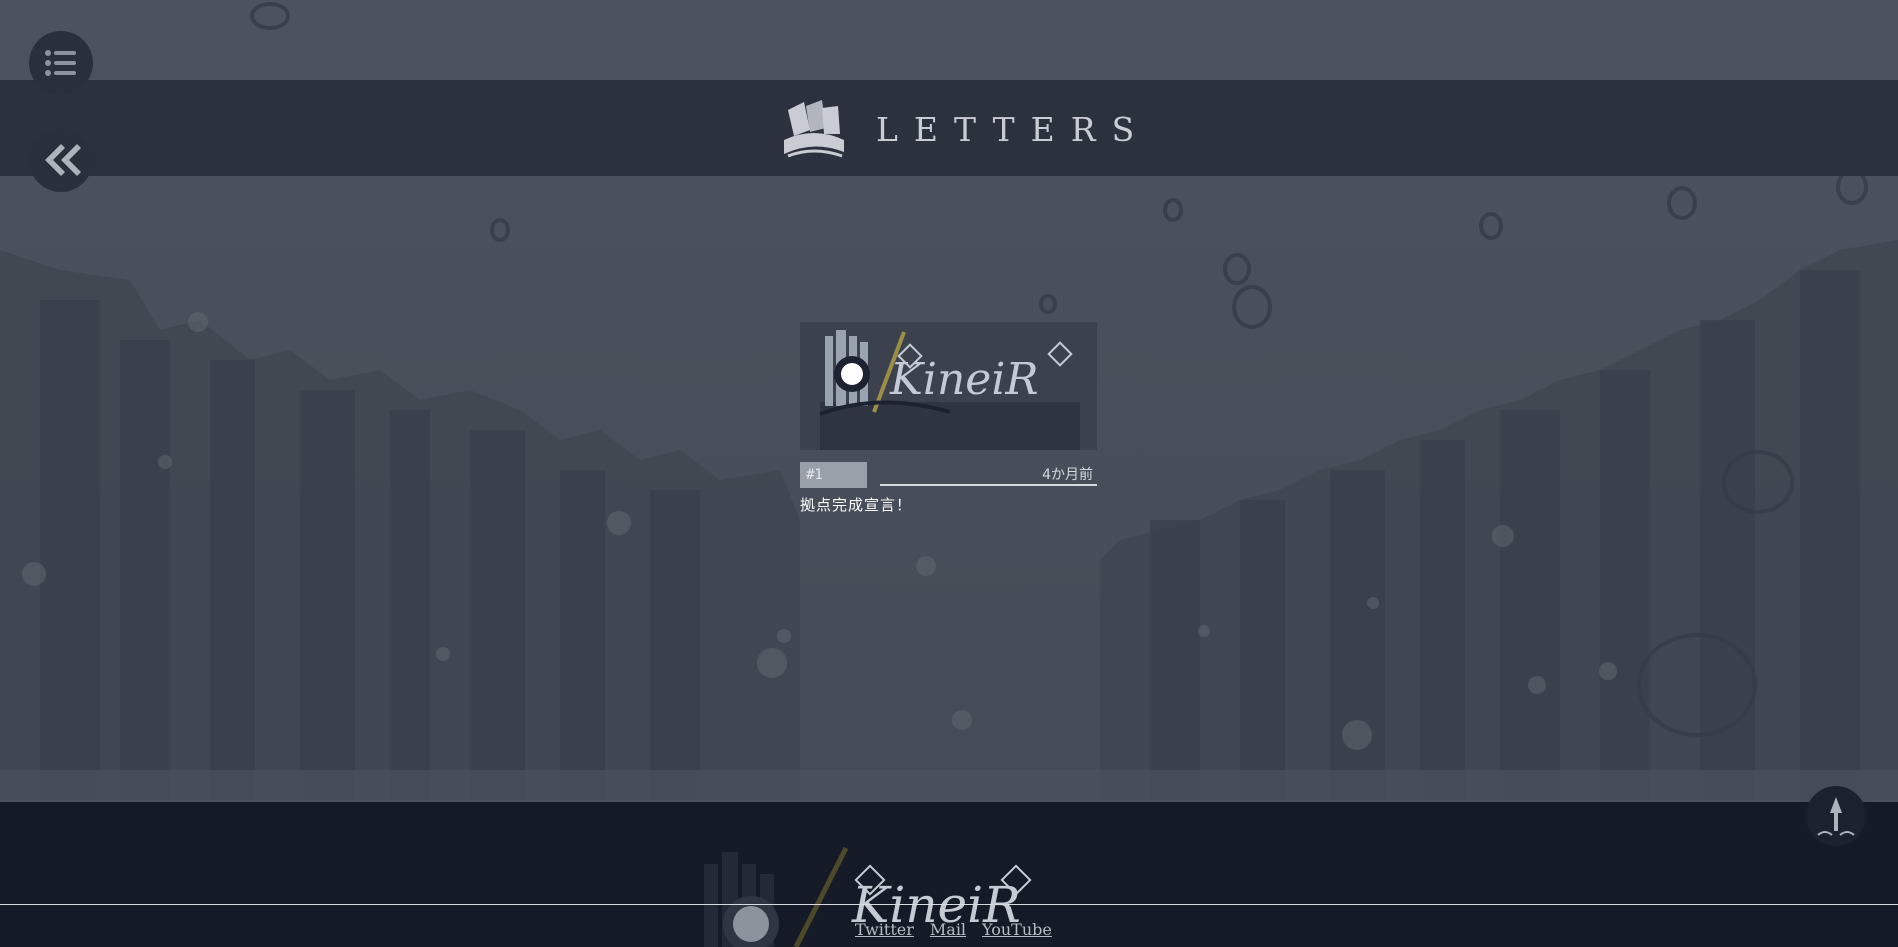 This screenshot has width=1898, height=947. What do you see at coordinates (949, 904) in the screenshot?
I see `footer-divider` at bounding box center [949, 904].